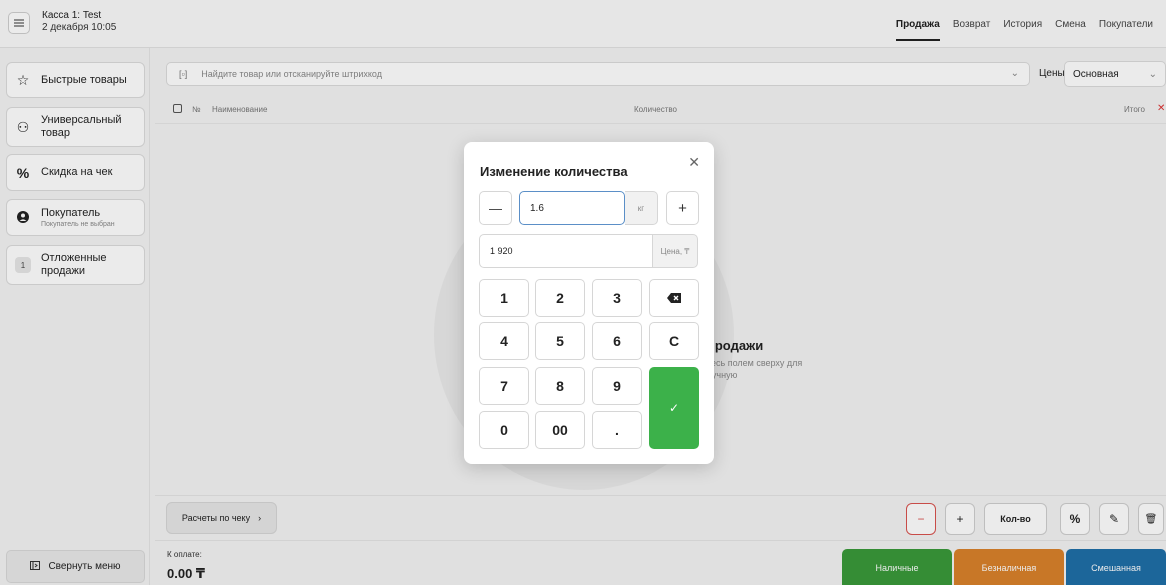 This screenshot has height=585, width=1166. I want to click on quantity-minus-button: —, so click(495, 208).